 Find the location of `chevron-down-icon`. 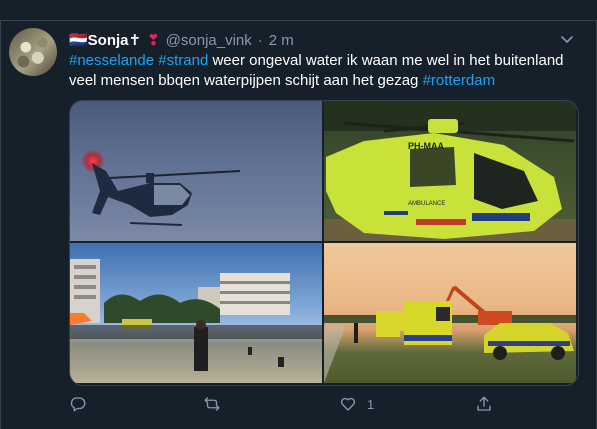

chevron-down-icon is located at coordinates (567, 39).